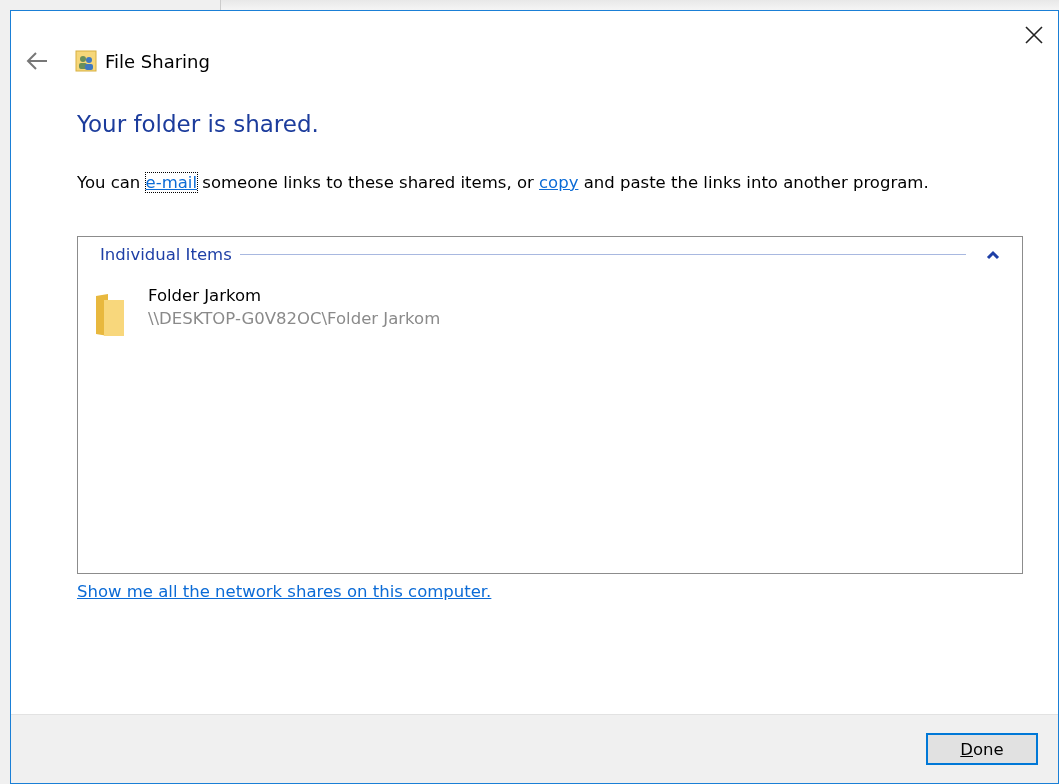 This screenshot has height=784, width=1059. Describe the element at coordinates (559, 182) in the screenshot. I see `copy-link: copy` at that location.